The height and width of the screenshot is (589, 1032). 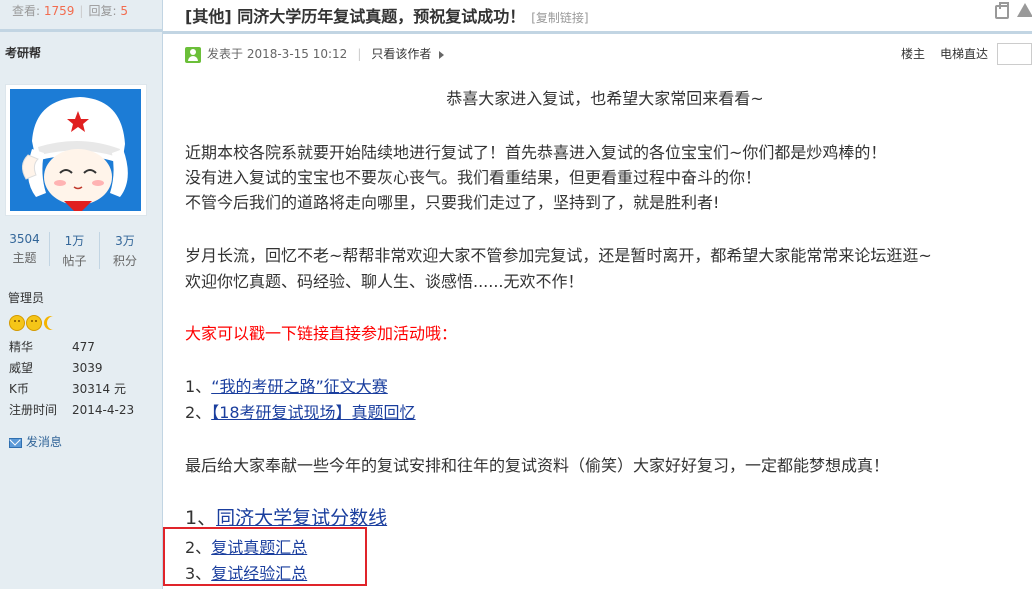 I want to click on highlight-box, so click(x=265, y=556).